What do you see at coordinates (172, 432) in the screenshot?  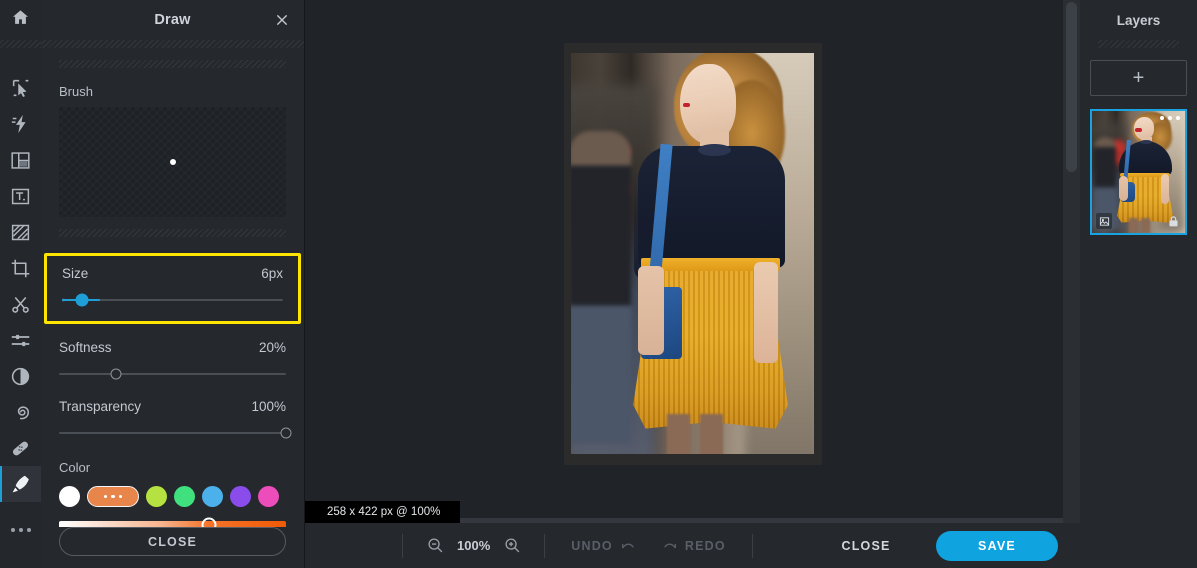 I see `transparency-track-line` at bounding box center [172, 432].